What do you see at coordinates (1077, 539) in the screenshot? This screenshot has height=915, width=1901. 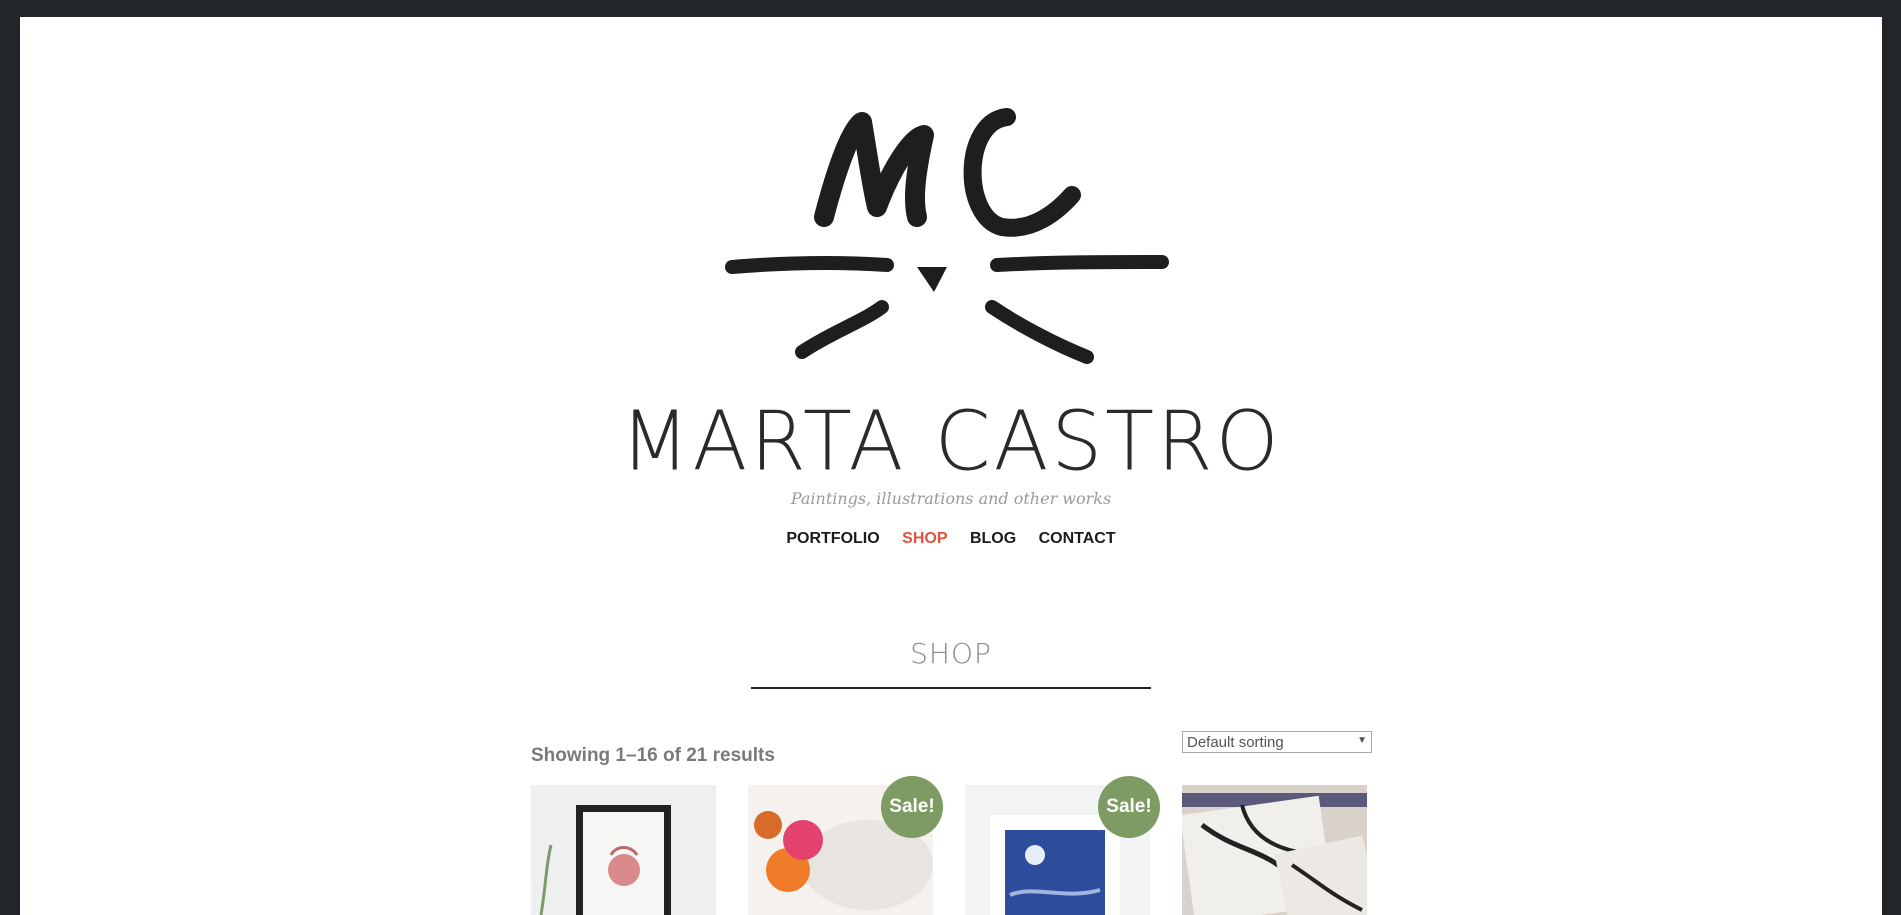 I see `nav-item-contact: CONTACT` at bounding box center [1077, 539].